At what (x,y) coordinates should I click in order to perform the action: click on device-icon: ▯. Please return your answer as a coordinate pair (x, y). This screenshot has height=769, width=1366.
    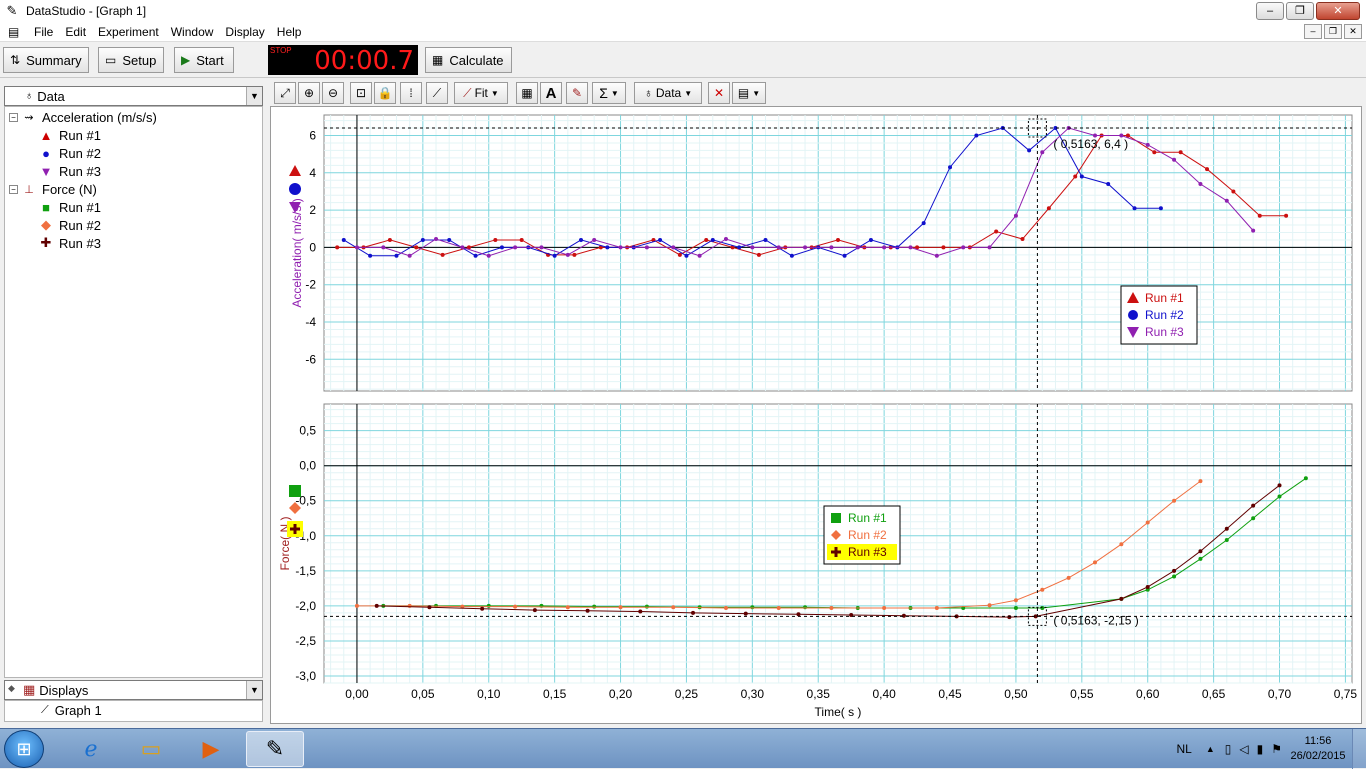
    Looking at the image, I should click on (1228, 749).